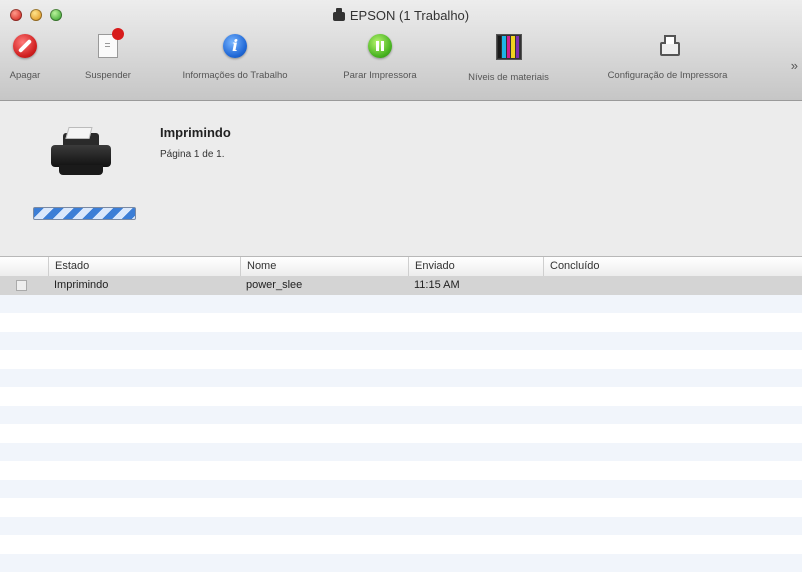  I want to click on pause-printer-label: Parar Impressora, so click(380, 75).